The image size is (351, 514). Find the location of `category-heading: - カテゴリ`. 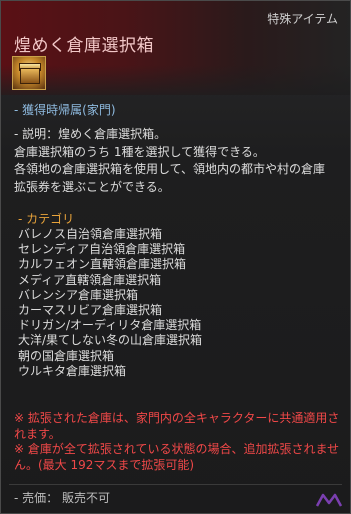

category-heading: - カテゴリ is located at coordinates (46, 219).